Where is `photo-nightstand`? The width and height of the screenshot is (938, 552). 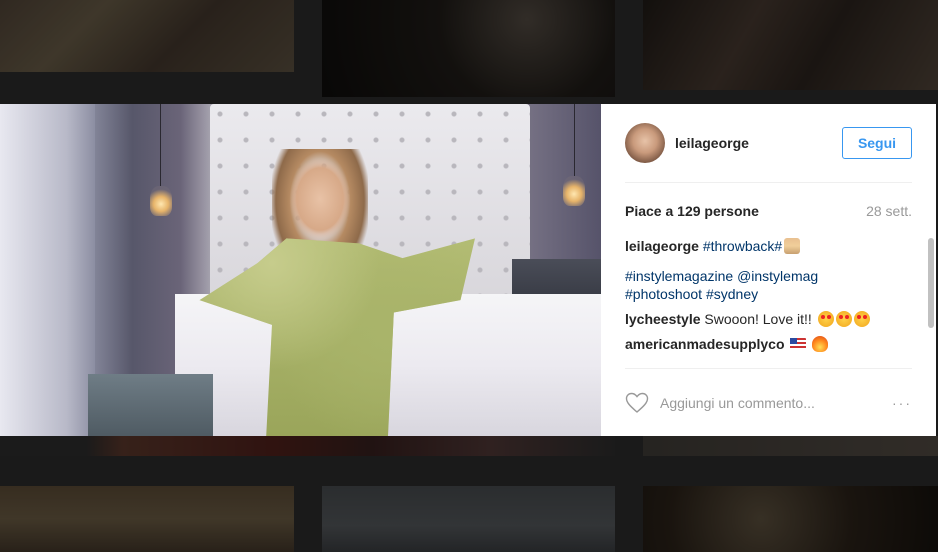
photo-nightstand is located at coordinates (150, 405).